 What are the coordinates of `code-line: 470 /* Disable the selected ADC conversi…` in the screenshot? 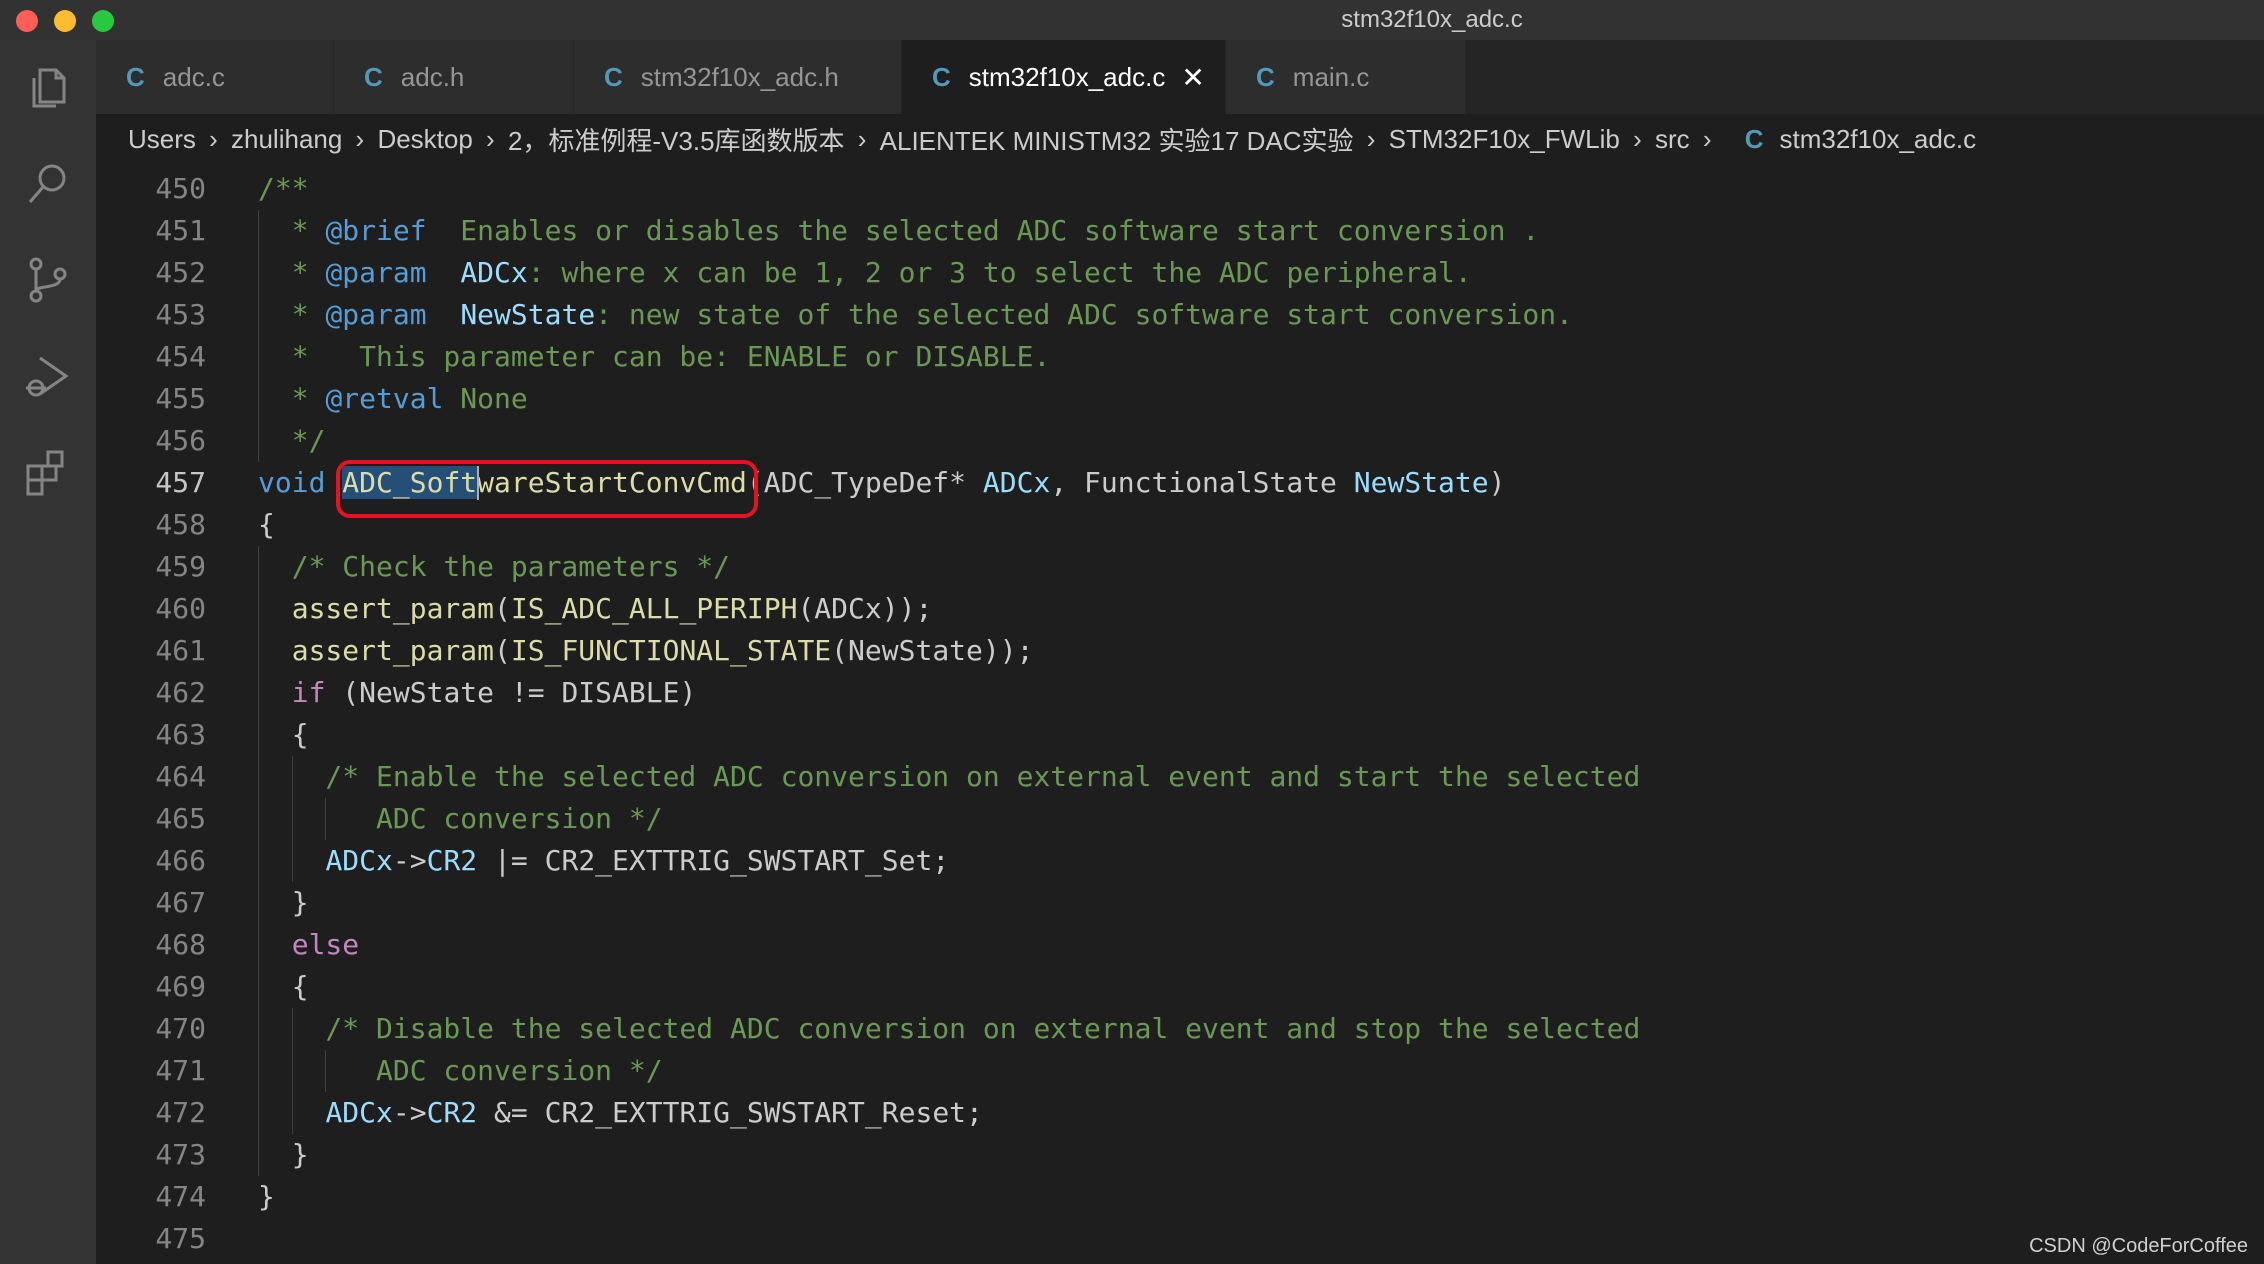 It's located at (1180, 1029).